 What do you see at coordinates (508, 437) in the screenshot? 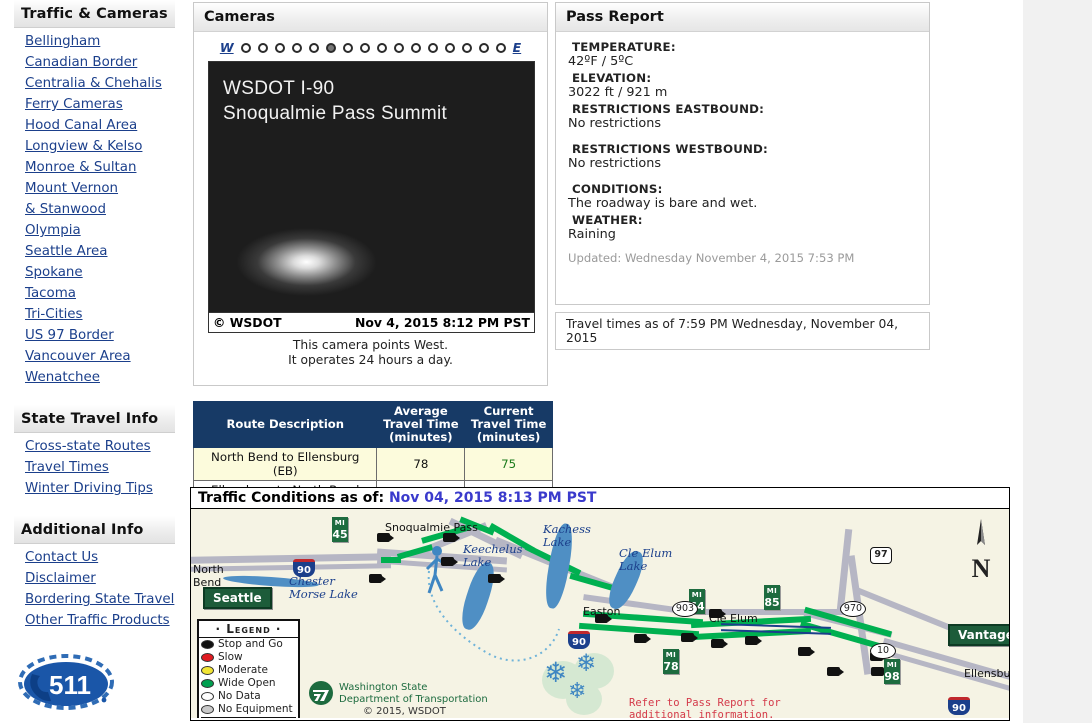
I see `th-current-line3: (minutes)` at bounding box center [508, 437].